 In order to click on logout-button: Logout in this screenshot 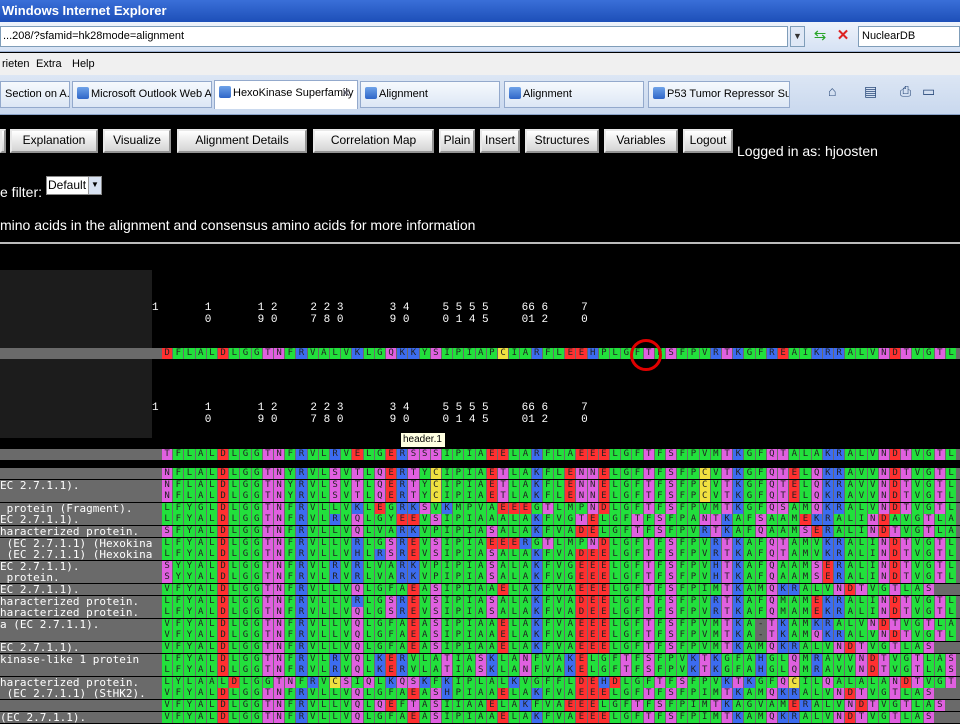, I will do `click(708, 141)`.